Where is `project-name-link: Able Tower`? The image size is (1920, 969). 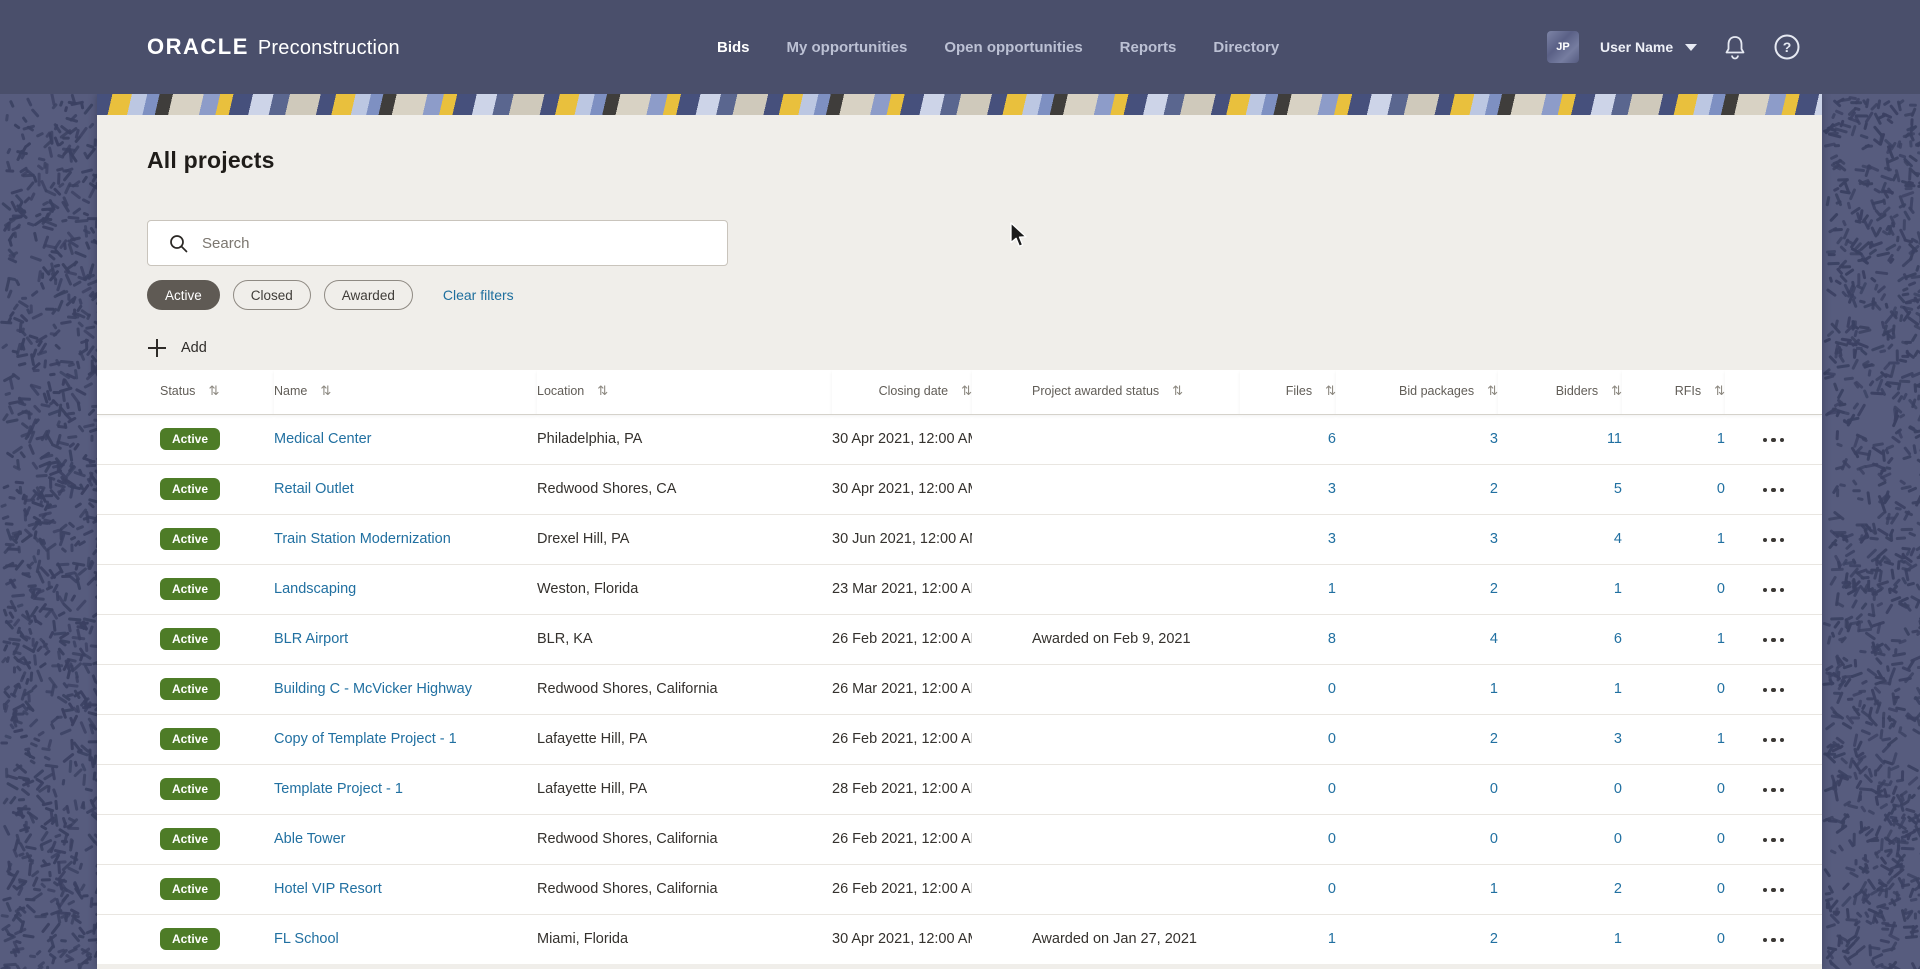
project-name-link: Able Tower is located at coordinates (309, 839).